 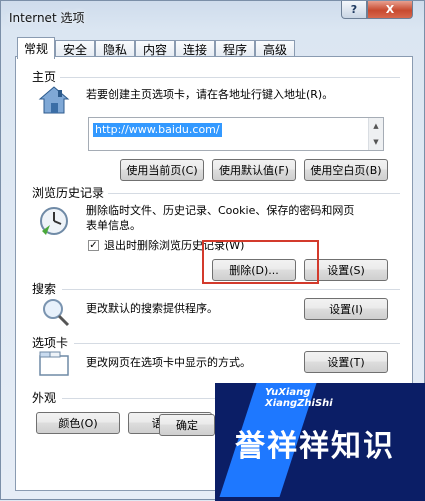 I want to click on appearance-group-label: 外观, so click(x=46, y=397).